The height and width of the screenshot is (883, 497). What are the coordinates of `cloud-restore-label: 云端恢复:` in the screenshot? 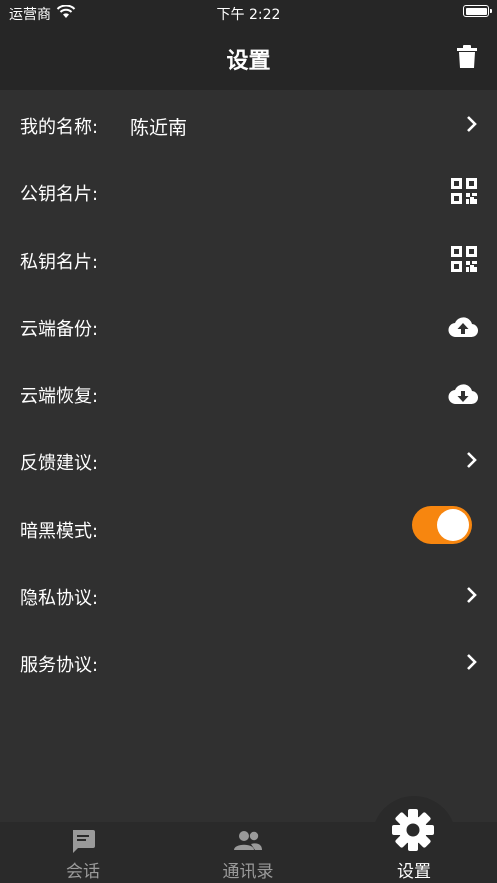 It's located at (59, 397).